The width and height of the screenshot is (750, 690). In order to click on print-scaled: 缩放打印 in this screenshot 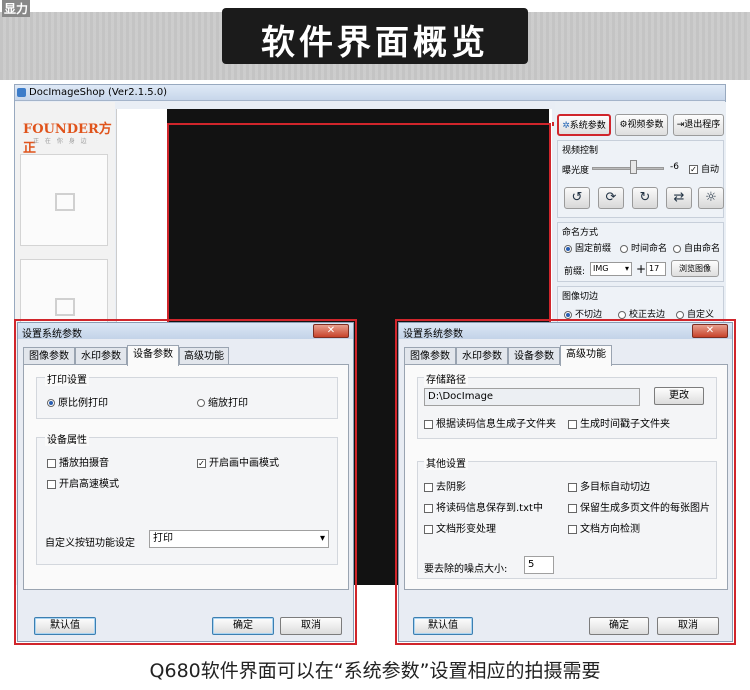, I will do `click(222, 401)`.